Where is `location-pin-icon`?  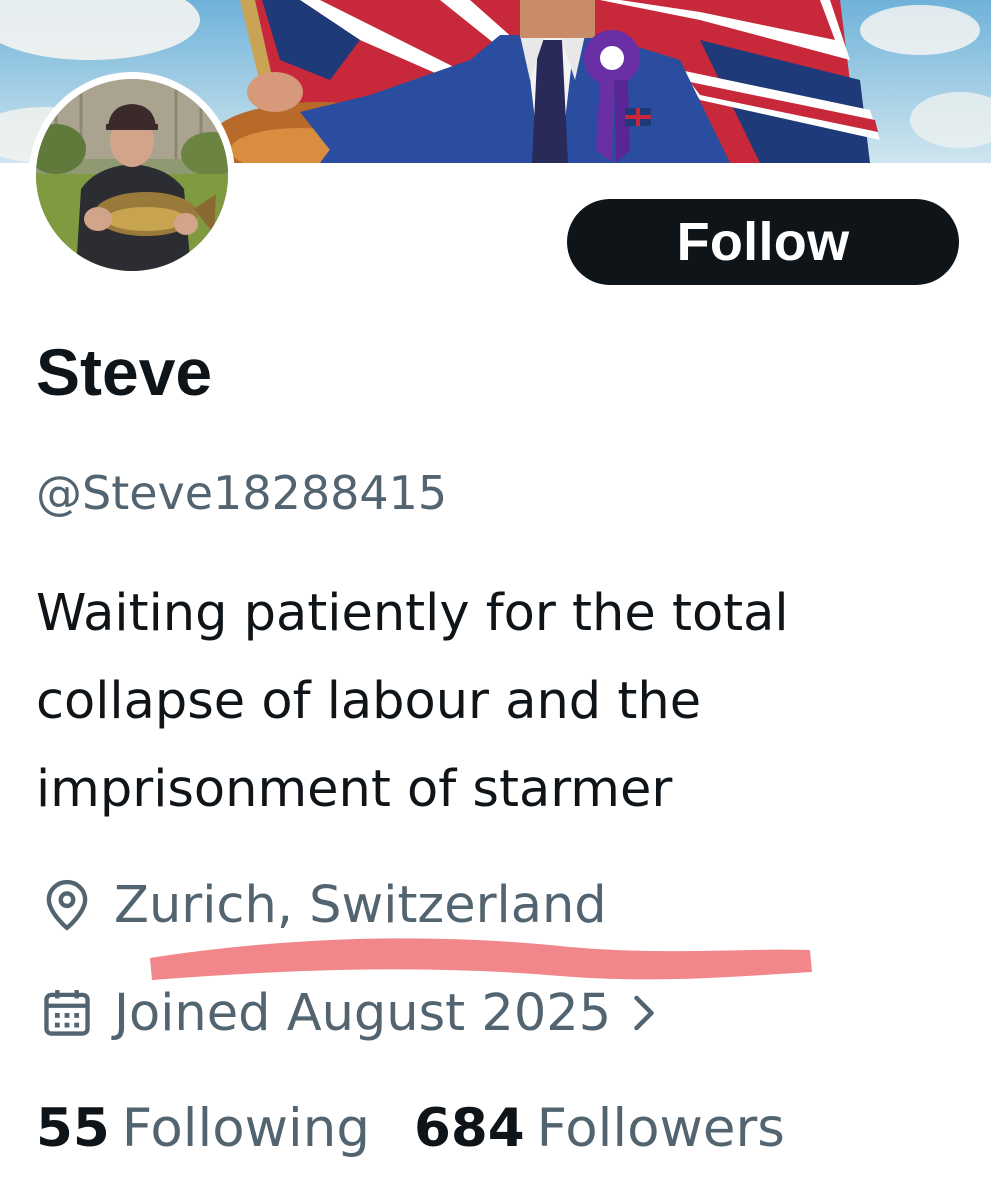 location-pin-icon is located at coordinates (67, 905).